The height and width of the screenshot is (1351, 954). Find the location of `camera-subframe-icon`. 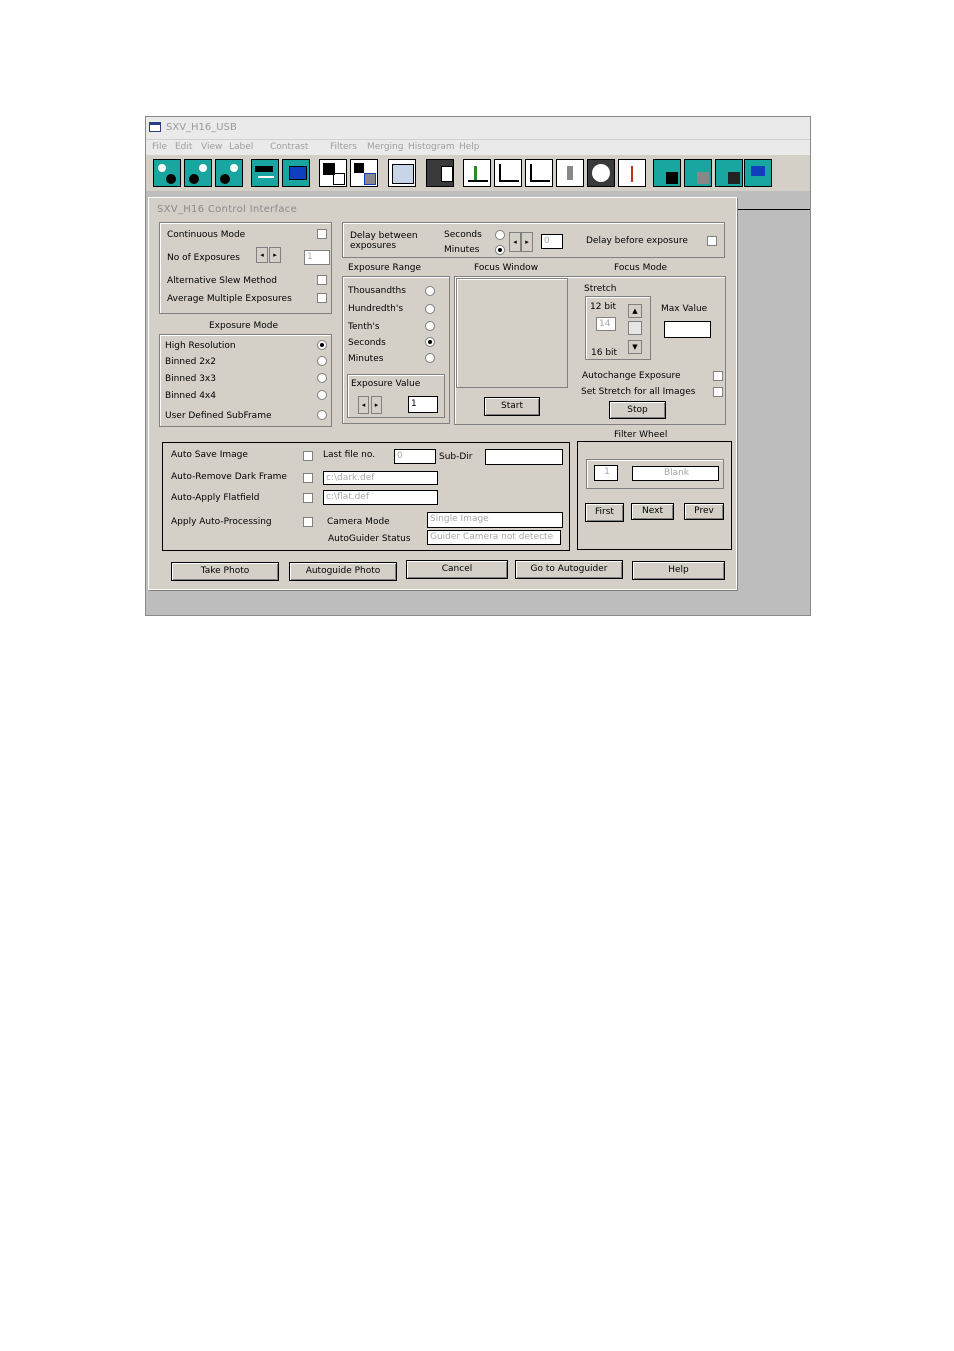

camera-subframe-icon is located at coordinates (229, 173).